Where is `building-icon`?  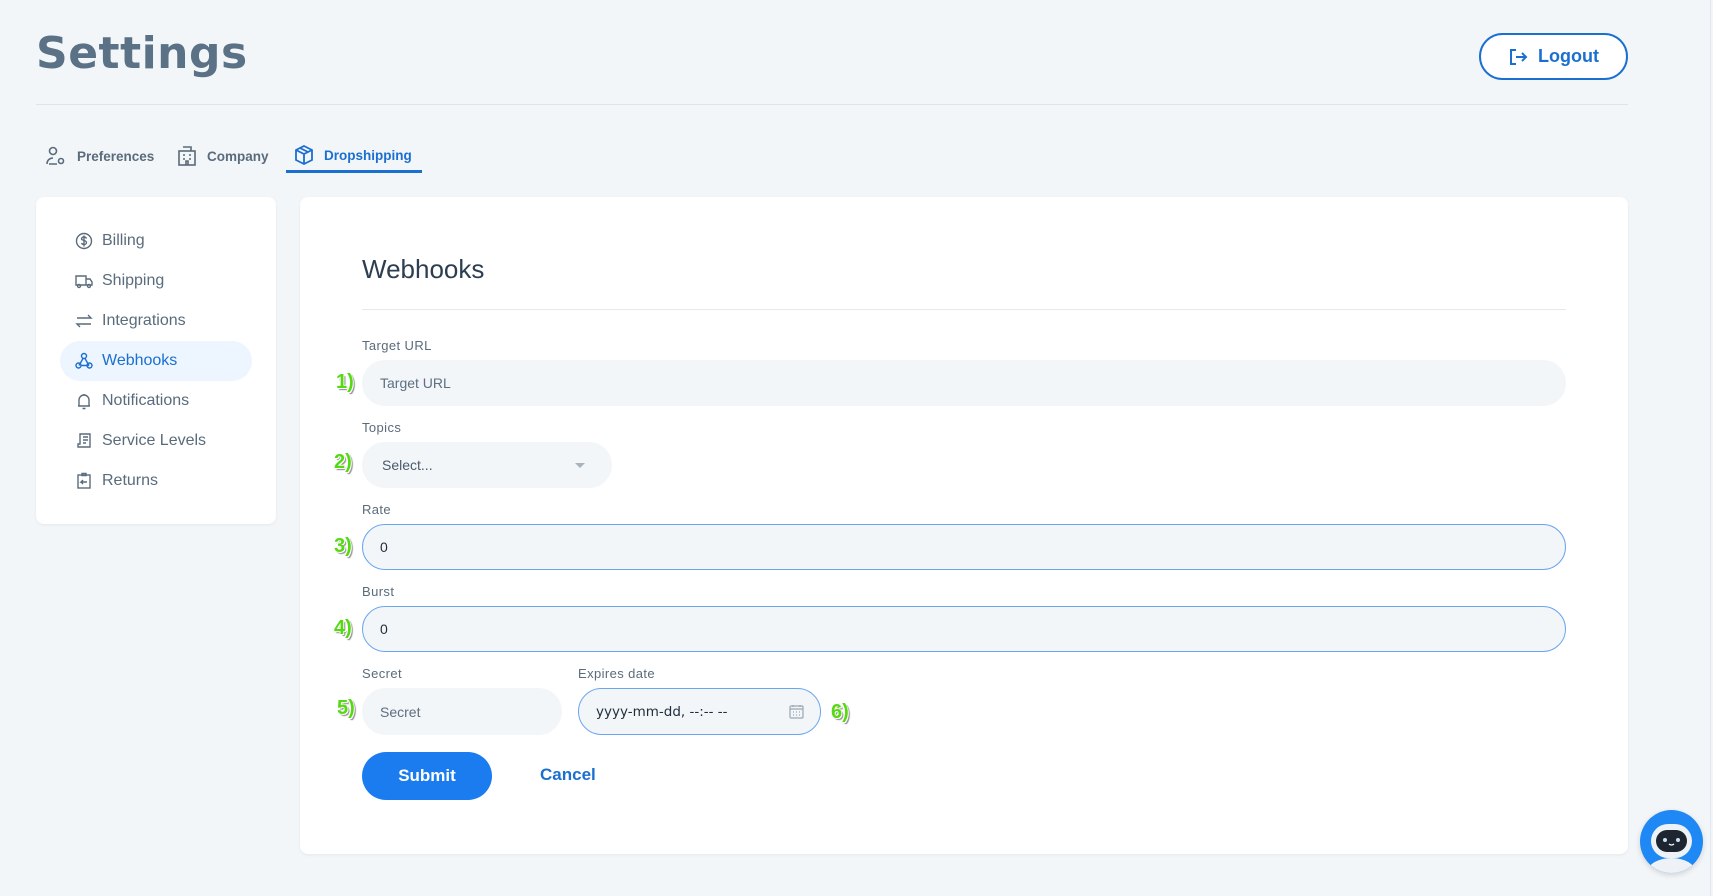 building-icon is located at coordinates (187, 156).